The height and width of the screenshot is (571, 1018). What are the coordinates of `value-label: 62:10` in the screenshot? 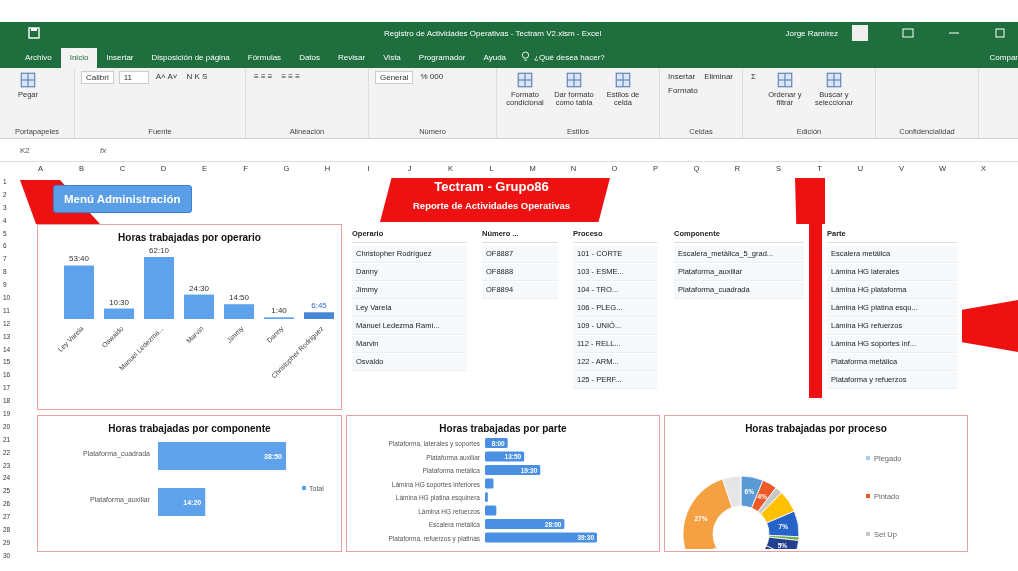 It's located at (158, 250).